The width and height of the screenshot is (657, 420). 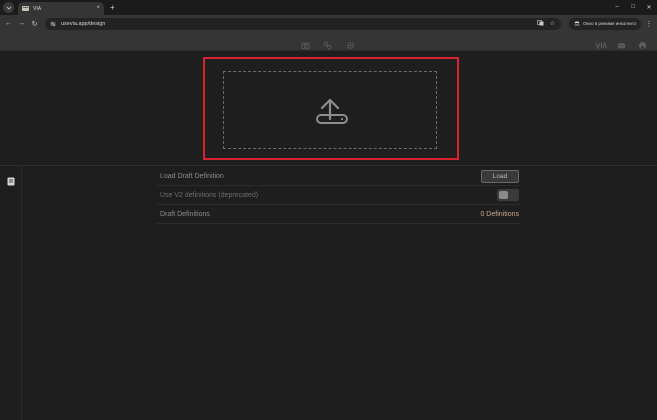 What do you see at coordinates (500, 176) in the screenshot?
I see `load-button: Load` at bounding box center [500, 176].